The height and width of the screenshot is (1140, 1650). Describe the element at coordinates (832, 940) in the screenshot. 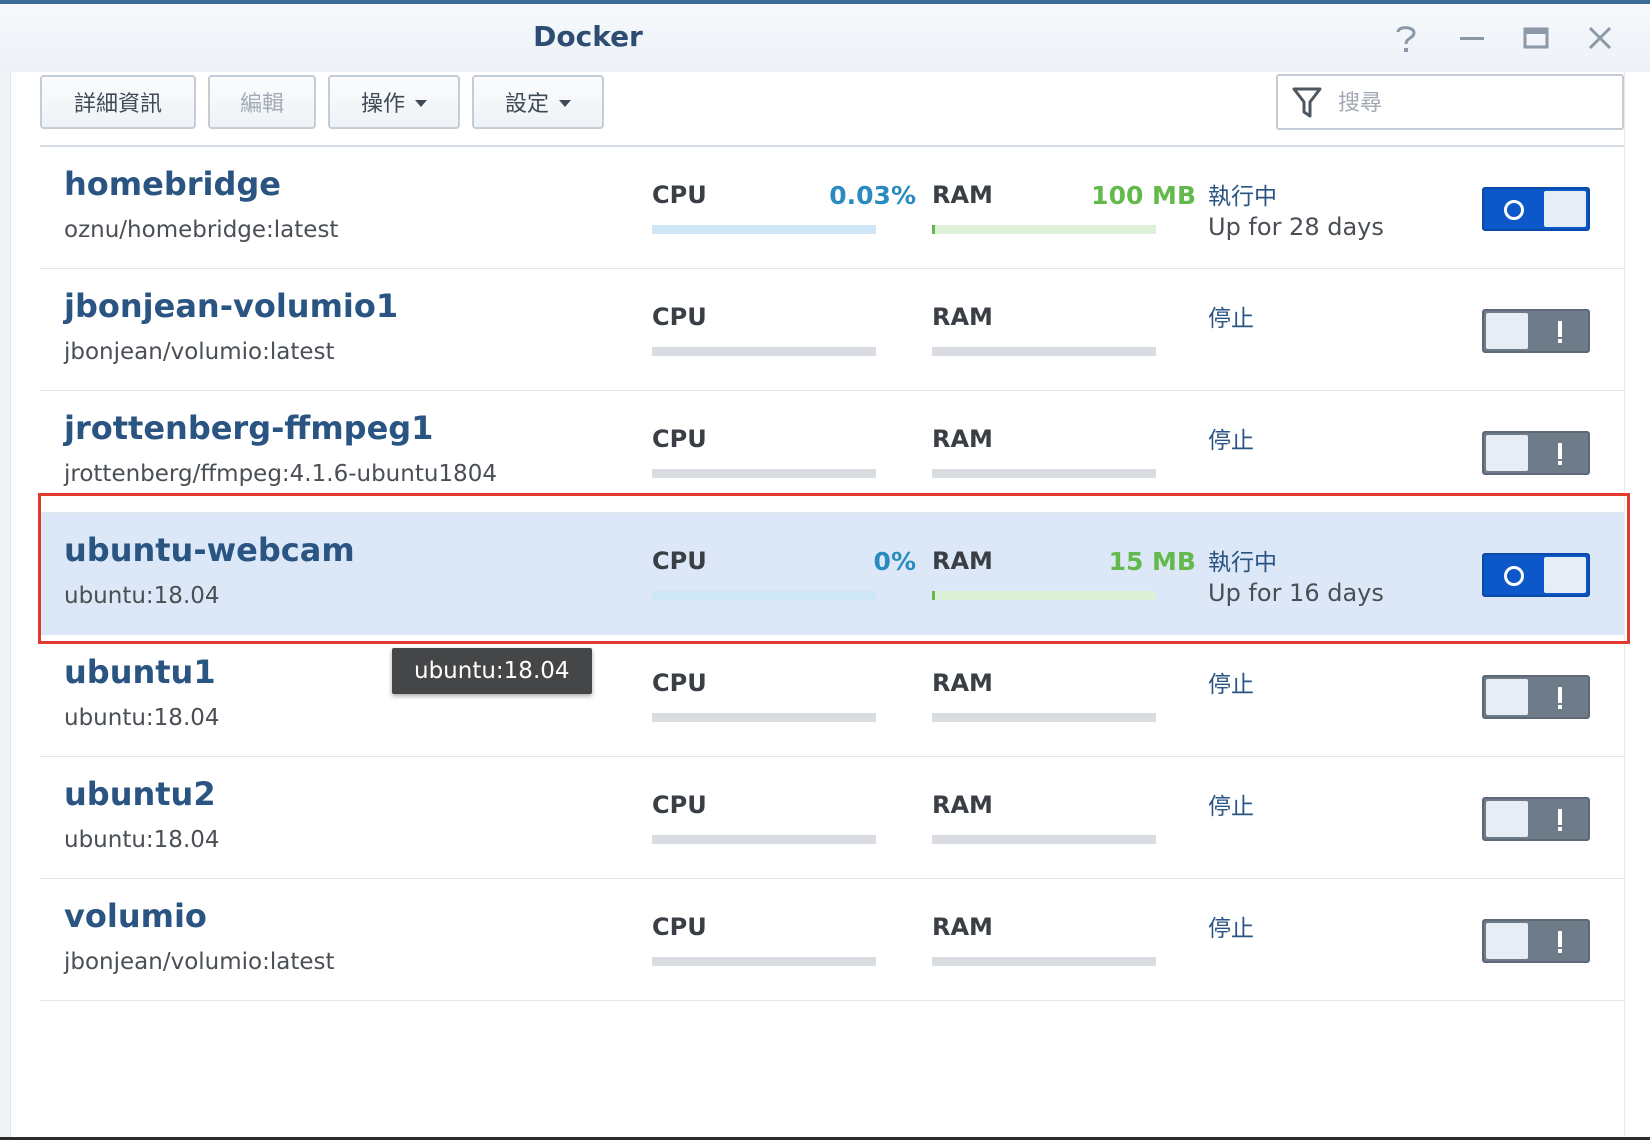

I see `container-row: volumio jbonjean/volumio:latest CPU RAM 停止` at that location.